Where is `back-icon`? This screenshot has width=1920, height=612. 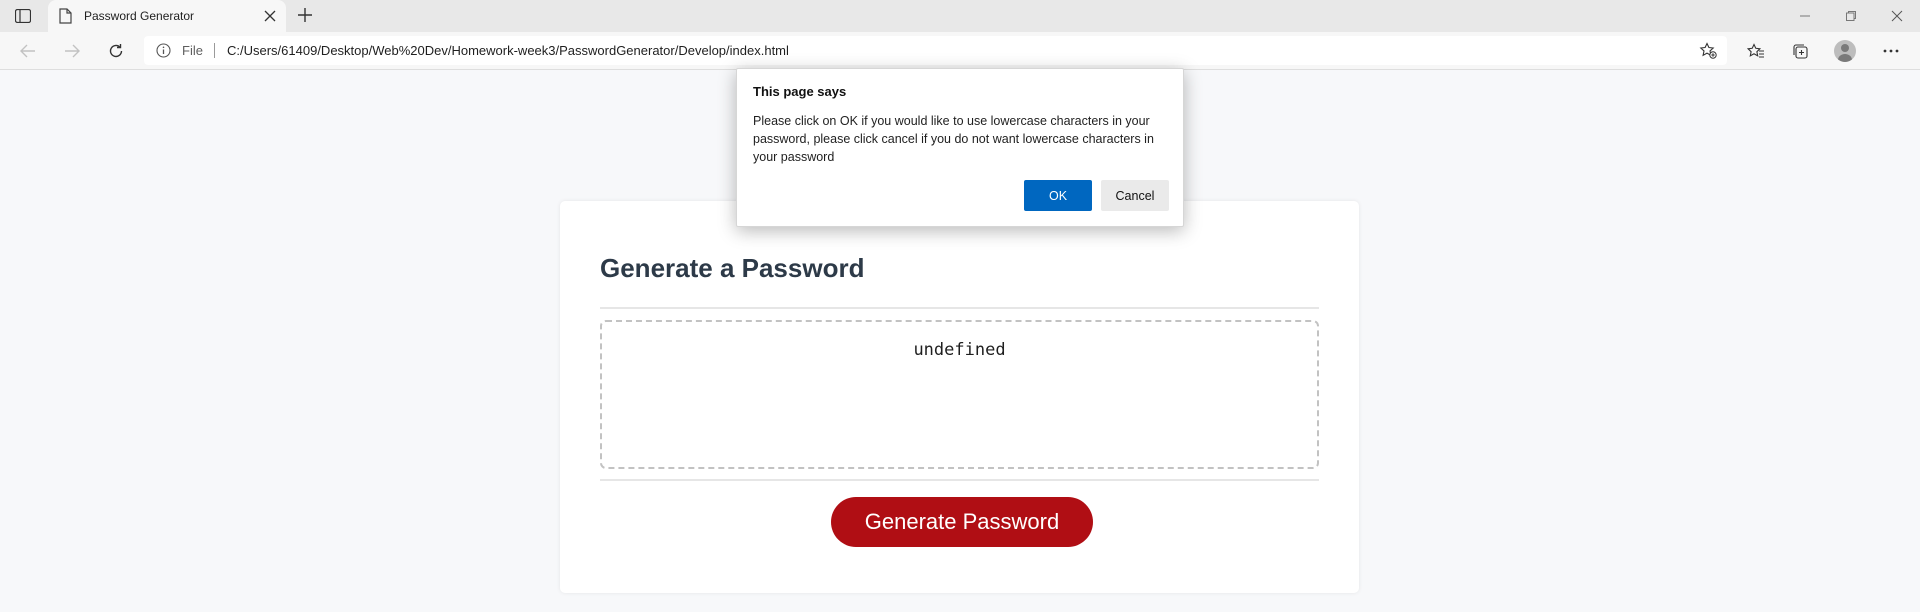 back-icon is located at coordinates (28, 51).